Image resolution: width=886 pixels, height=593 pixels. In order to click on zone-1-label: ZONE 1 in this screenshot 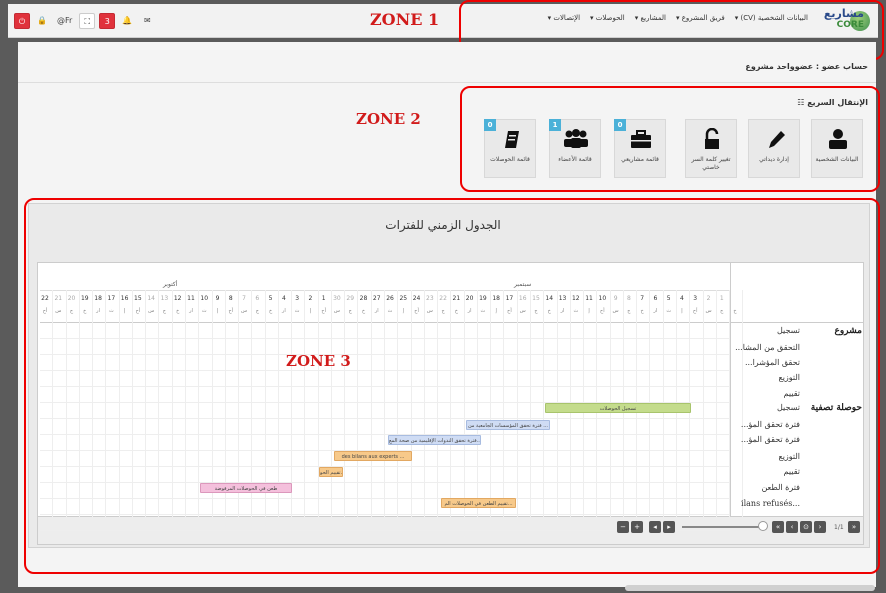, I will do `click(405, 19)`.